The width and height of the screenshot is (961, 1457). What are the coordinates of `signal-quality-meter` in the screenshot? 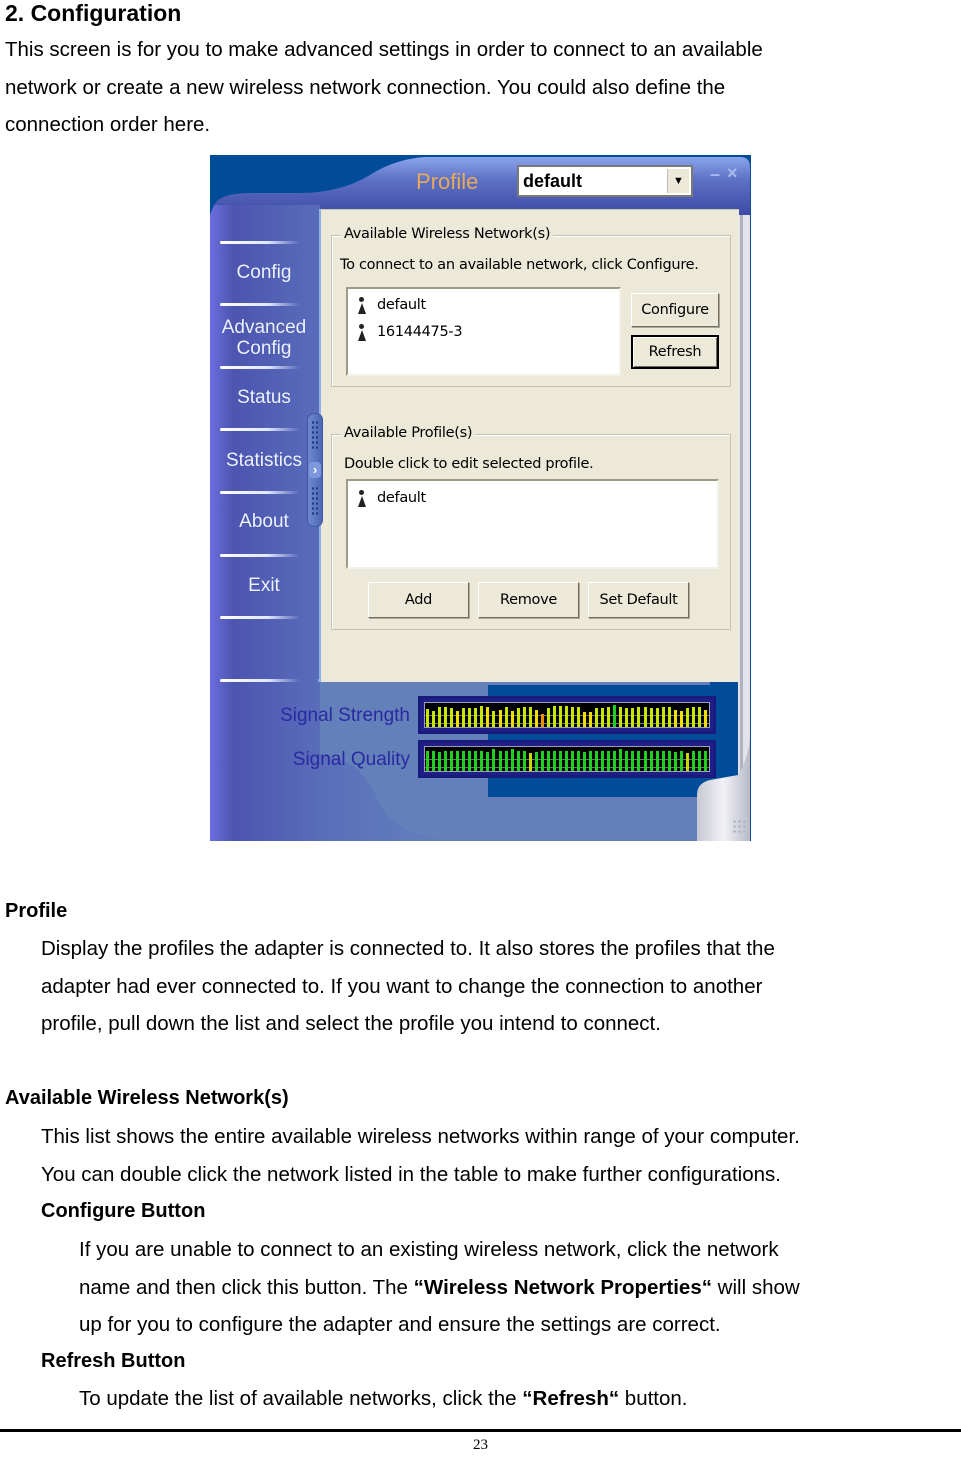 It's located at (567, 759).